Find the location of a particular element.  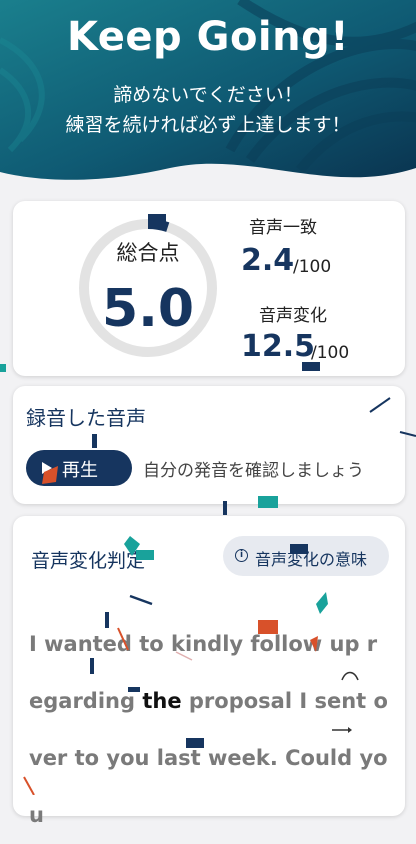

score-label: 総合点 is located at coordinates (148, 253).